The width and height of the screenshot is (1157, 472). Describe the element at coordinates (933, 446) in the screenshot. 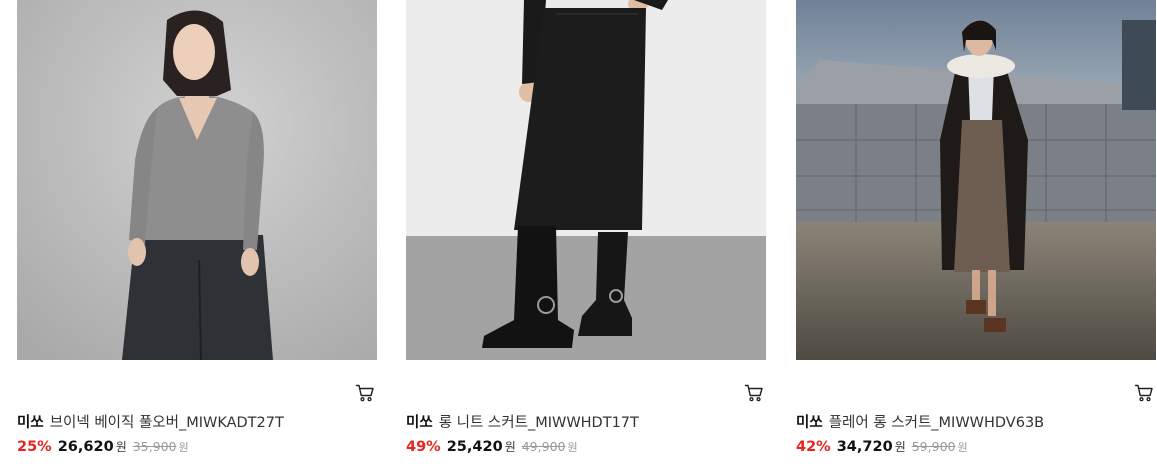

I see `original-price: 59,900` at that location.